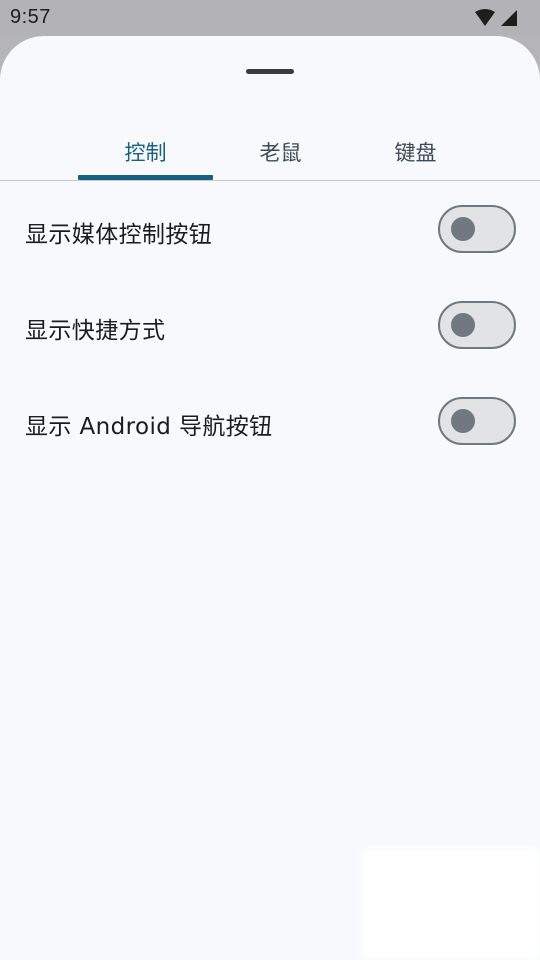 The width and height of the screenshot is (540, 960). I want to click on tab-keyboard-label: 键盘, so click(415, 153).